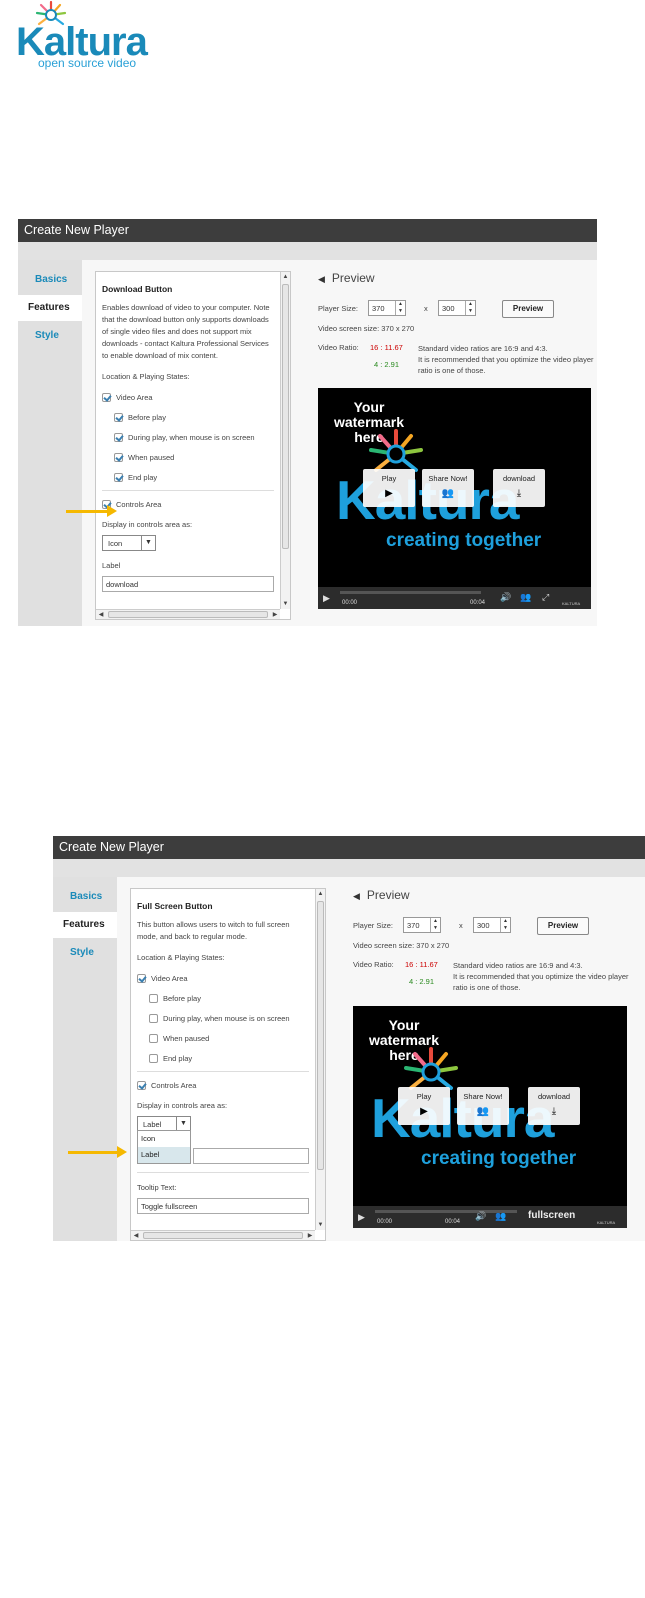 The width and height of the screenshot is (645, 1598). I want to click on logo-tagline: open source video, so click(87, 63).